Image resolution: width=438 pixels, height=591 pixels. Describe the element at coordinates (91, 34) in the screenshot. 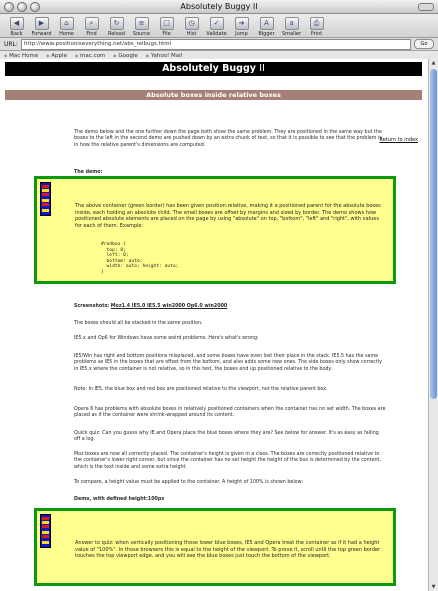

I see `find-label: Find` at that location.